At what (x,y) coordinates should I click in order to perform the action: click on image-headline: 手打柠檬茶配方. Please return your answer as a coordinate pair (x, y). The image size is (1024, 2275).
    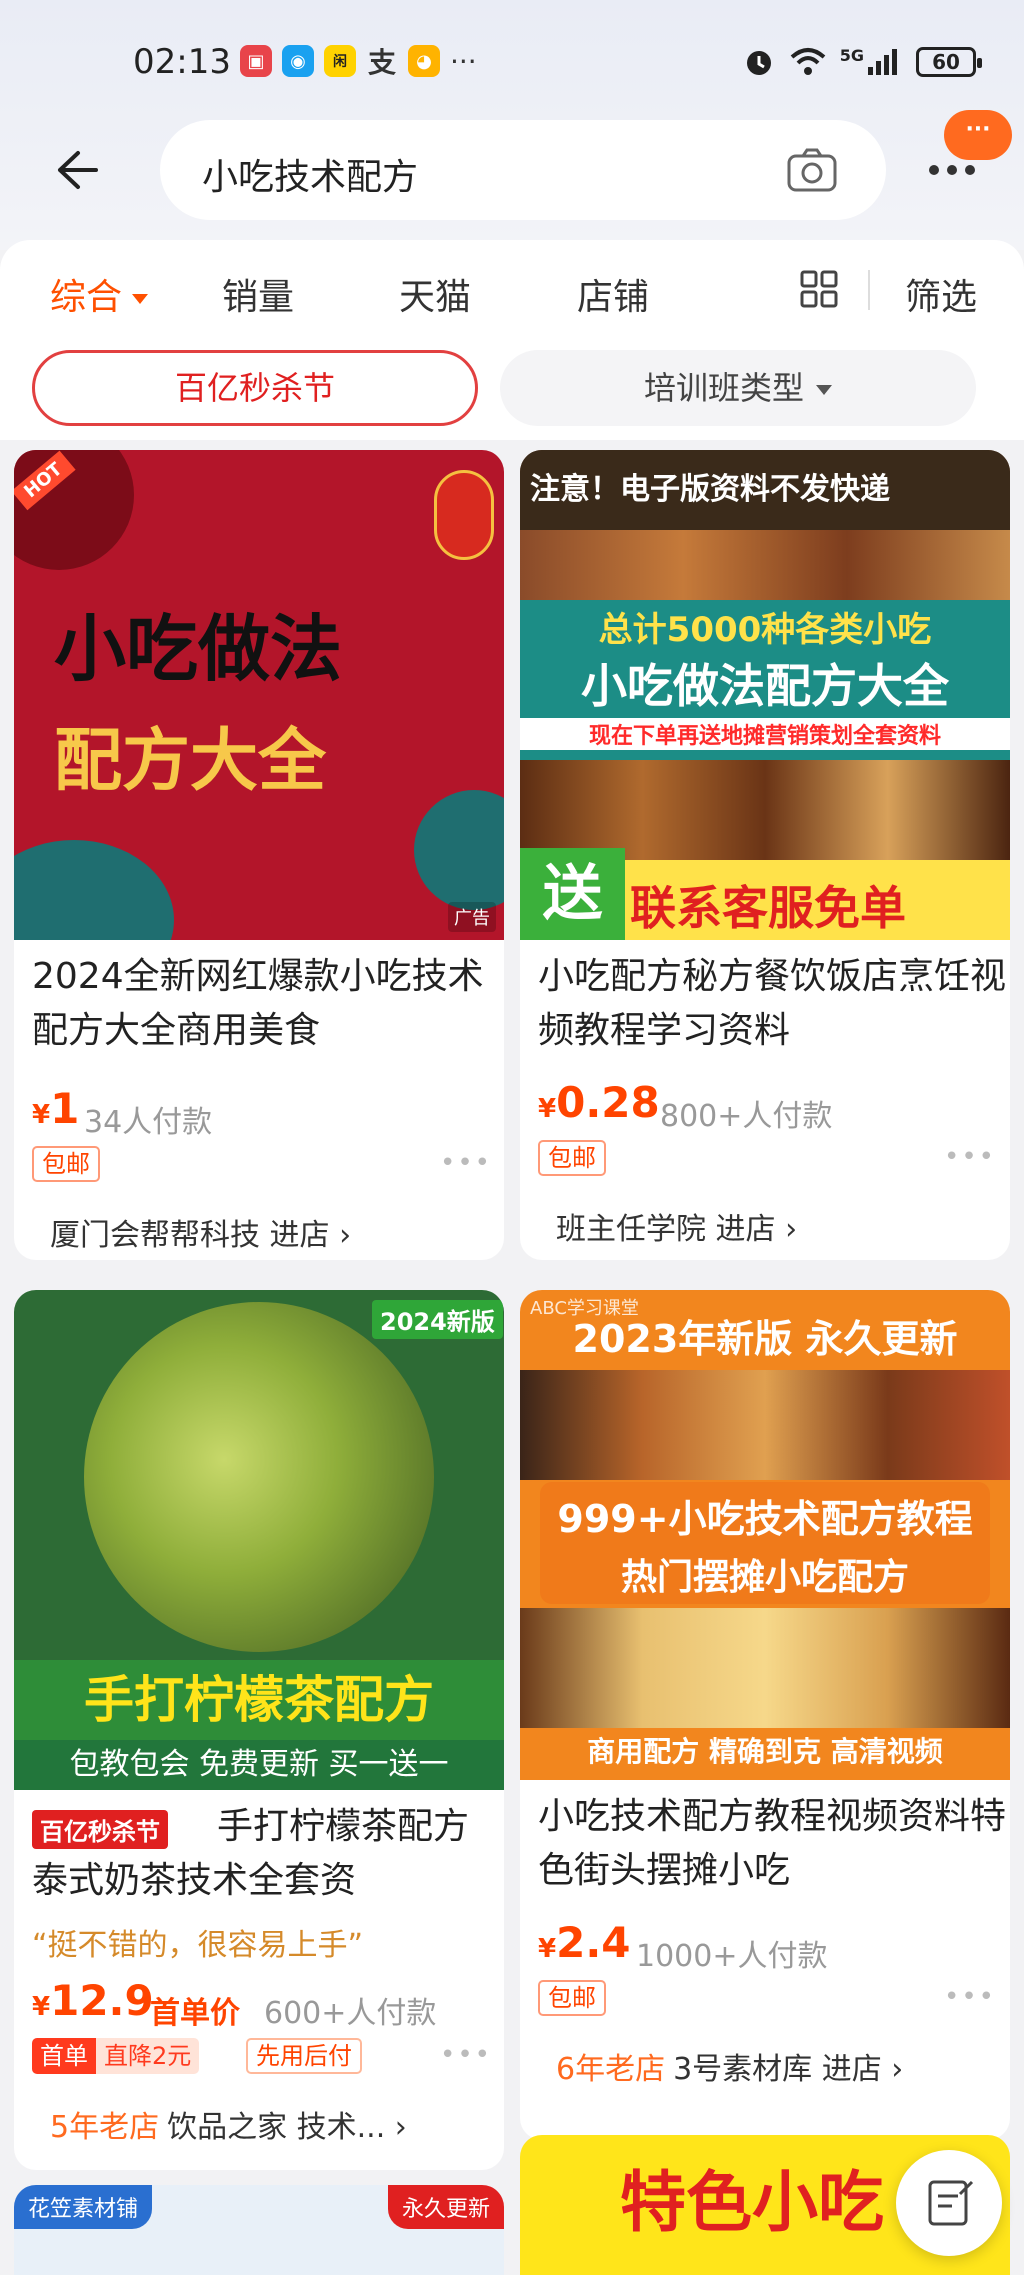
    Looking at the image, I should click on (259, 1700).